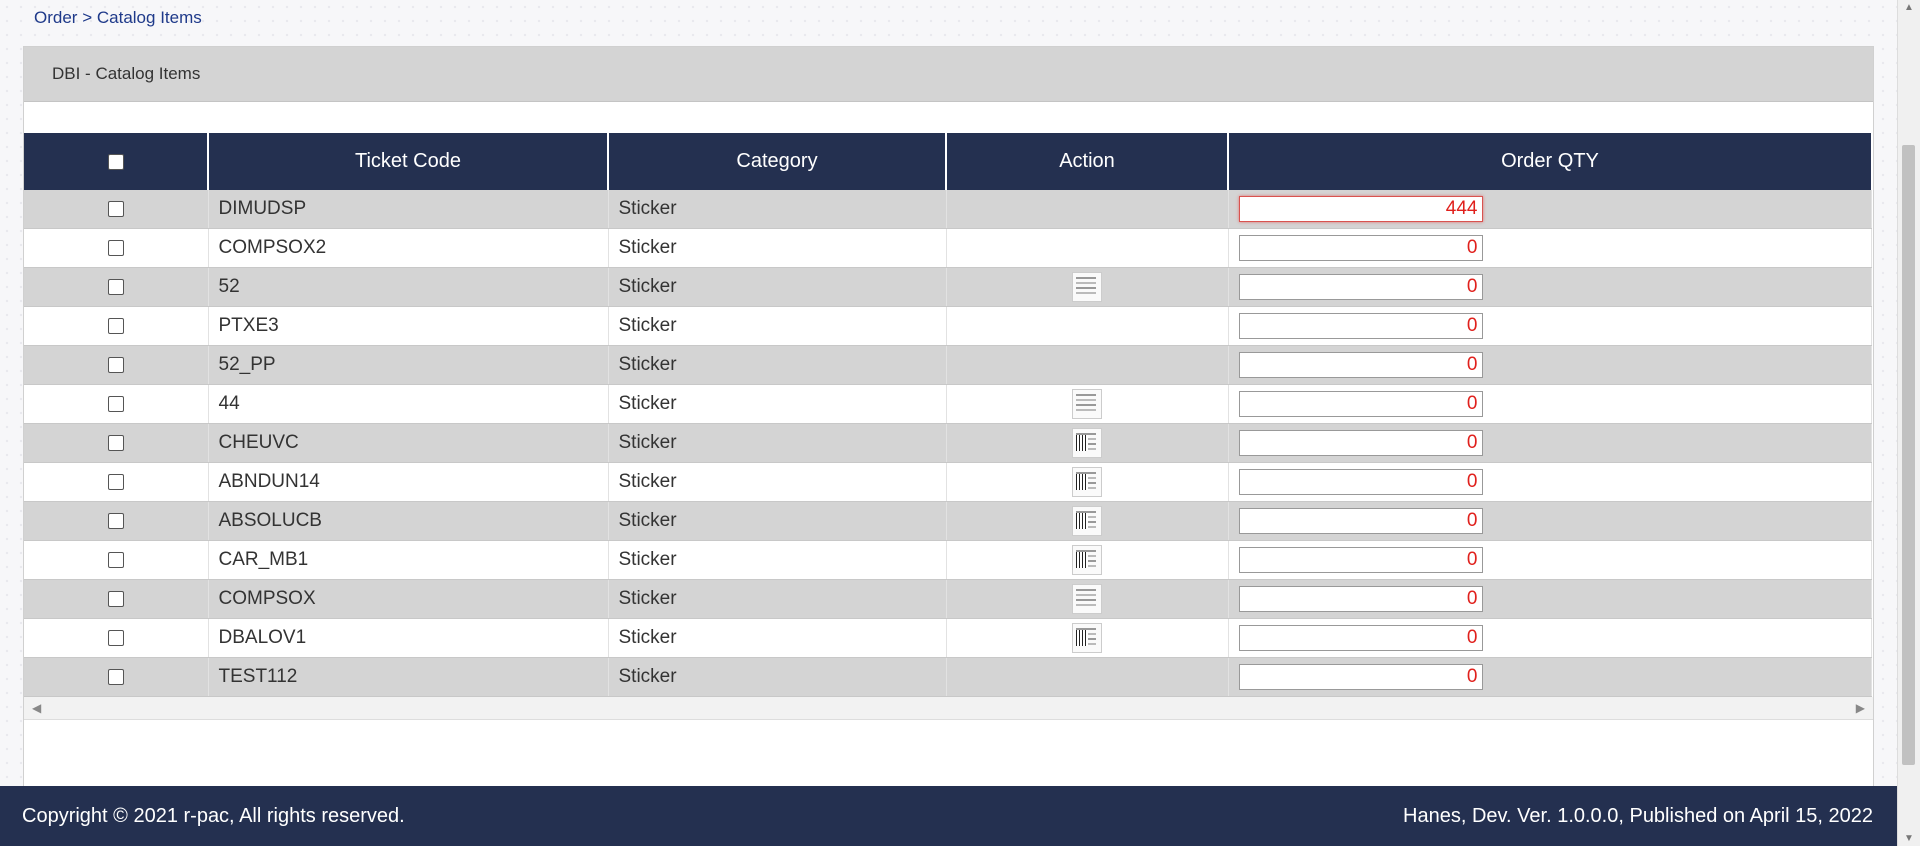 The width and height of the screenshot is (1920, 846). What do you see at coordinates (1909, 7) in the screenshot?
I see `scroll-up-icon: ▲` at bounding box center [1909, 7].